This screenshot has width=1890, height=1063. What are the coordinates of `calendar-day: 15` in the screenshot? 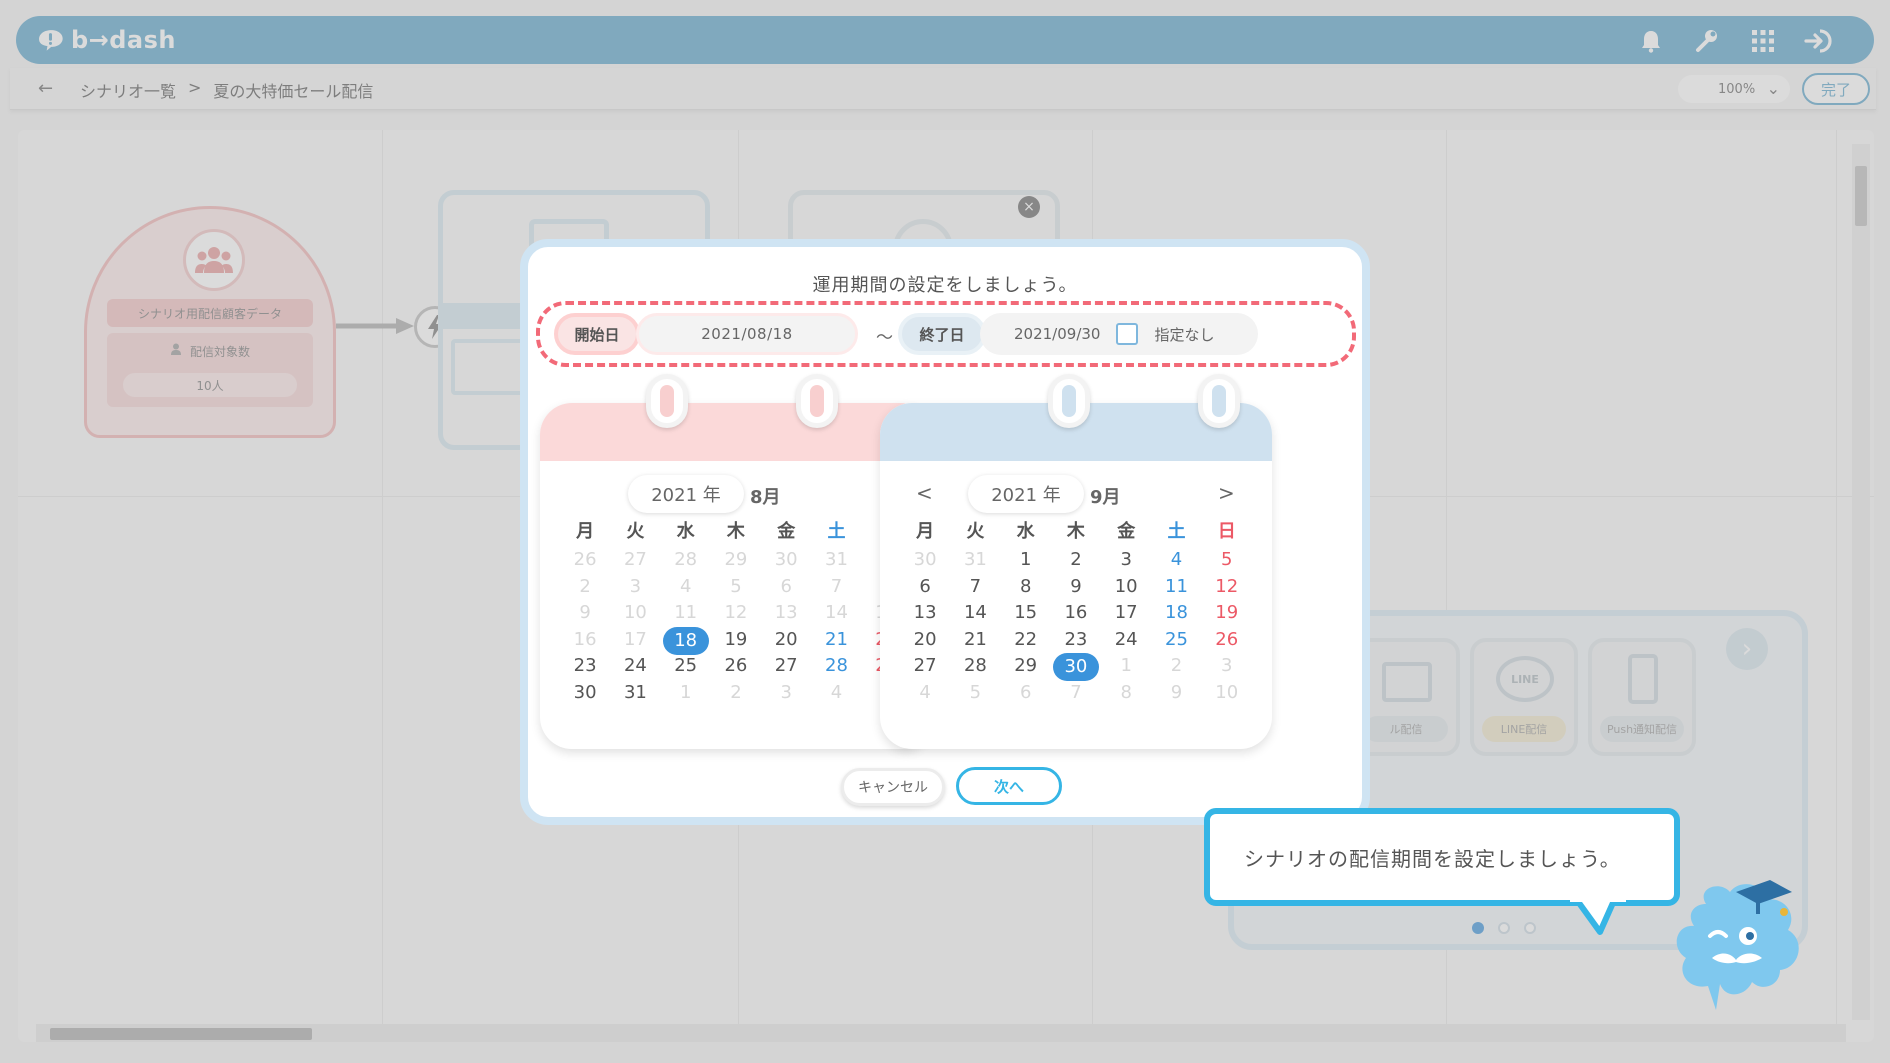 It's located at (1026, 613).